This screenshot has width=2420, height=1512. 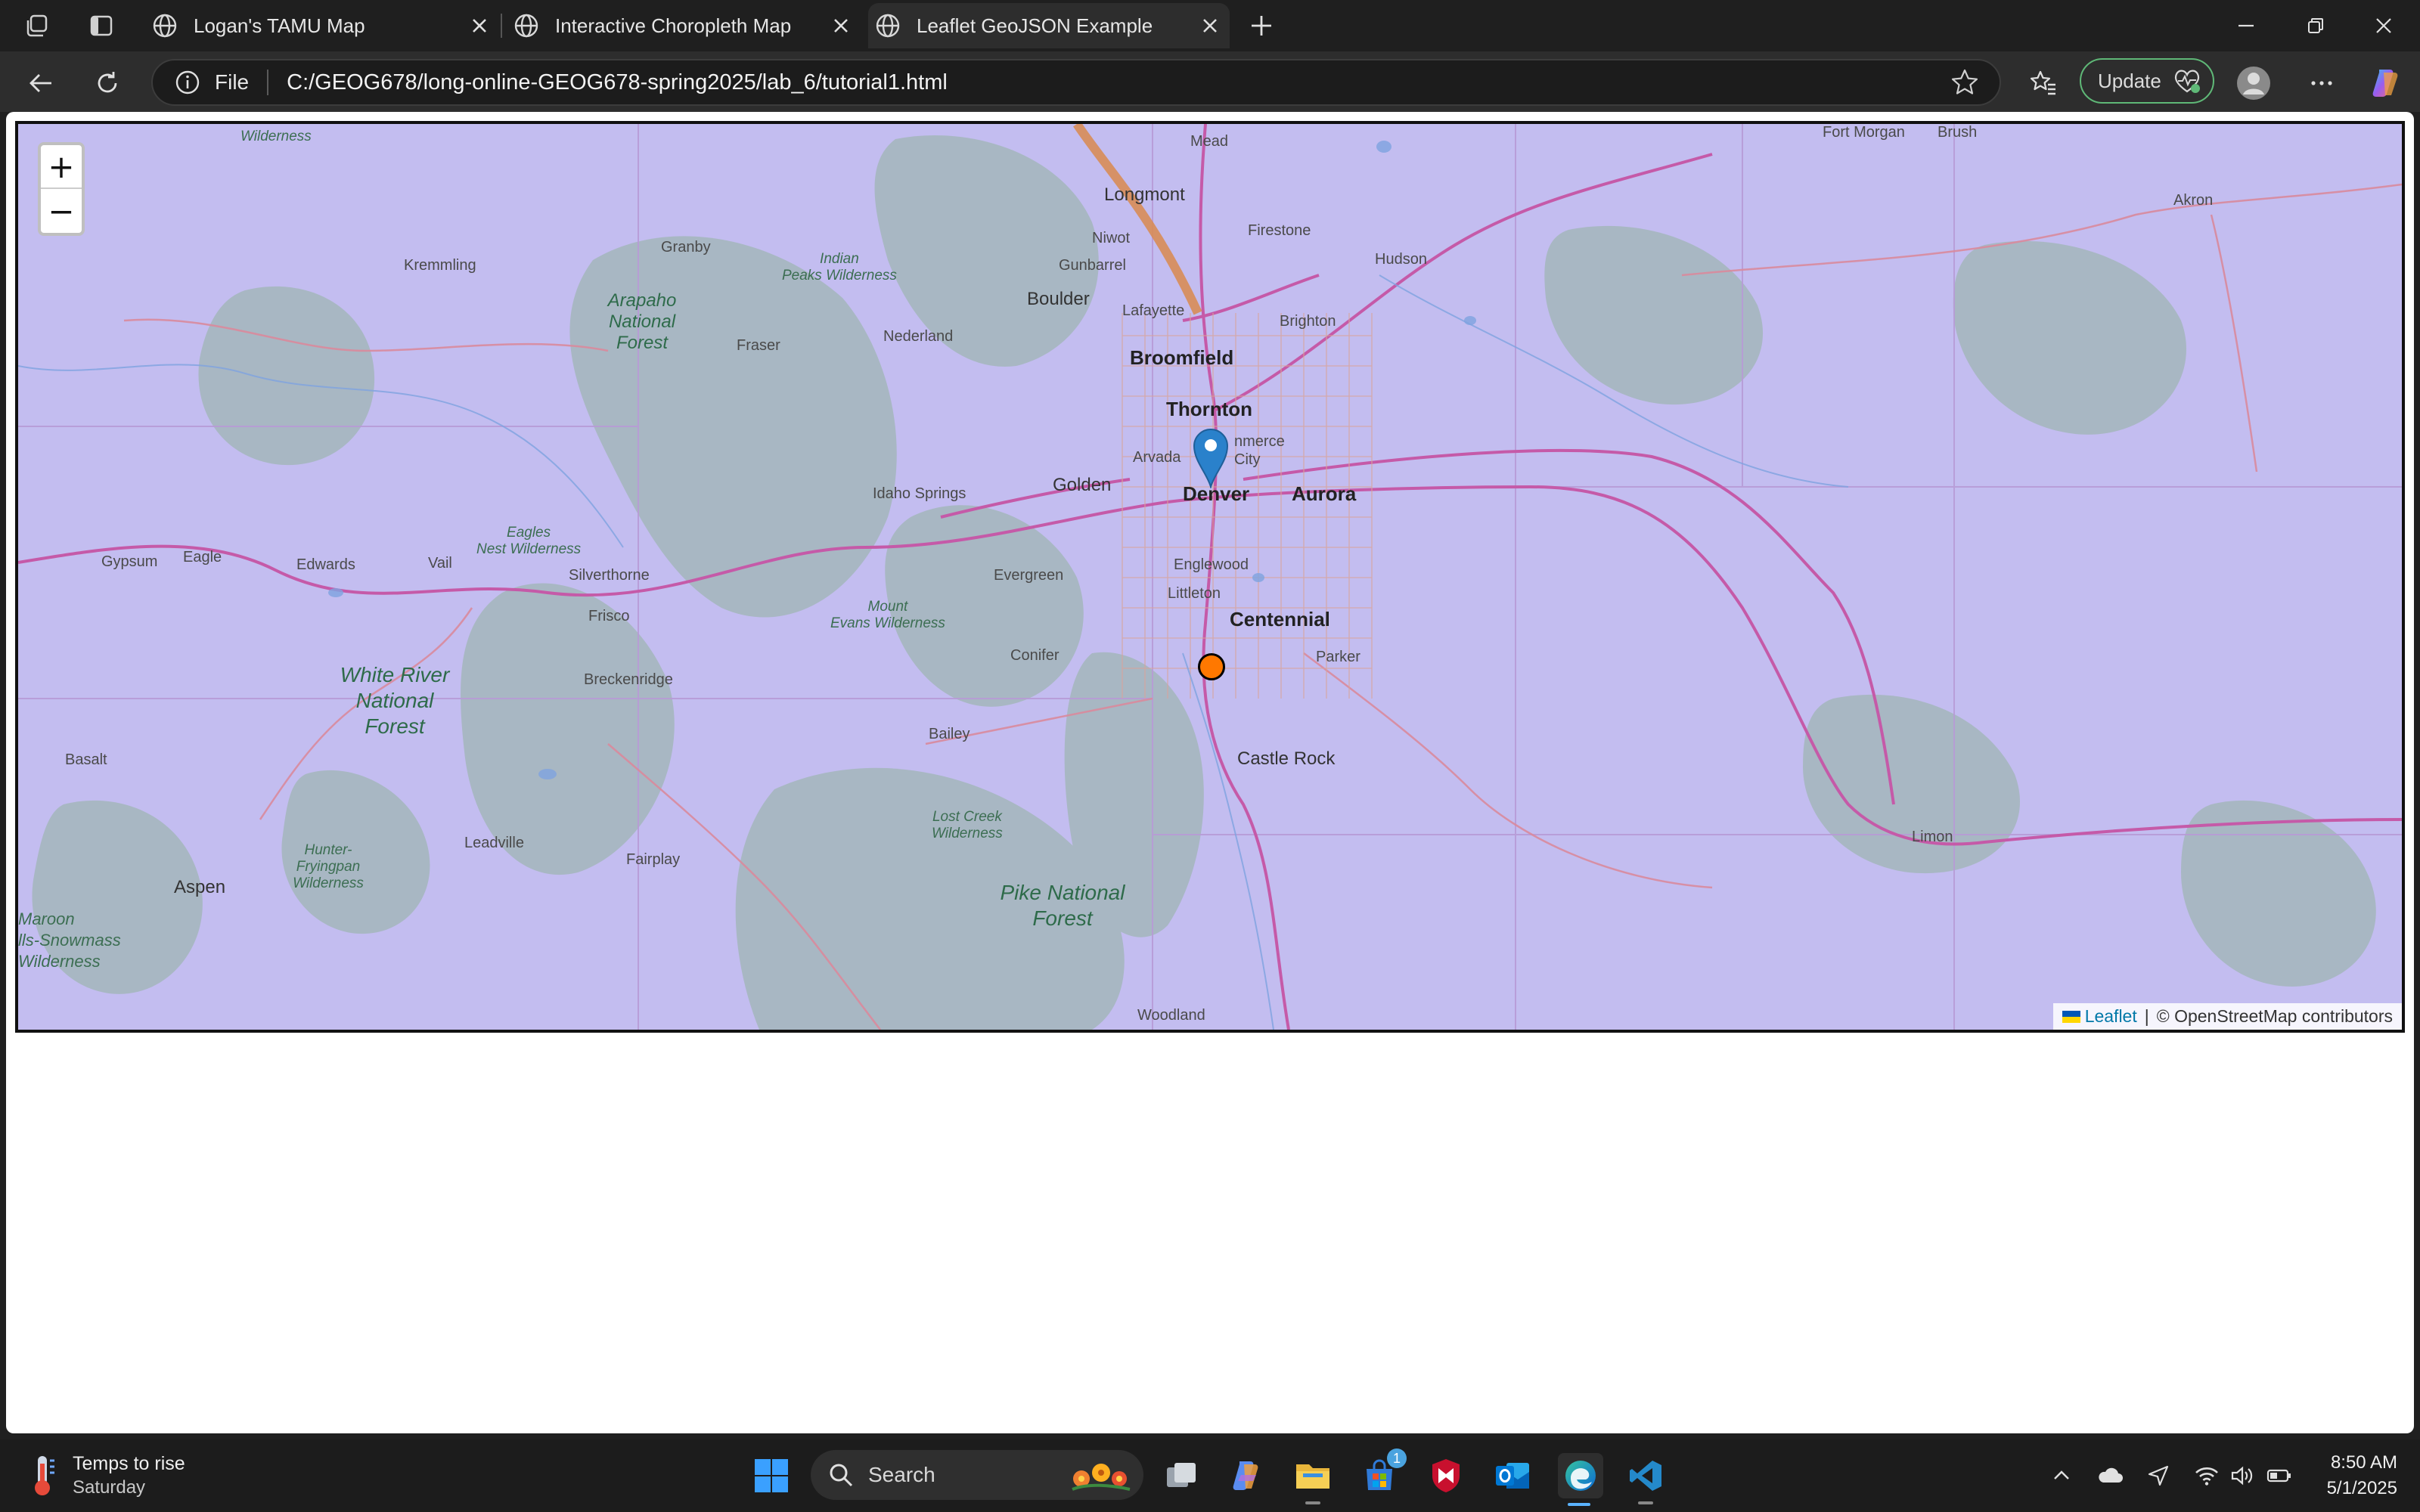 What do you see at coordinates (1579, 1504) in the screenshot?
I see `active-indicator` at bounding box center [1579, 1504].